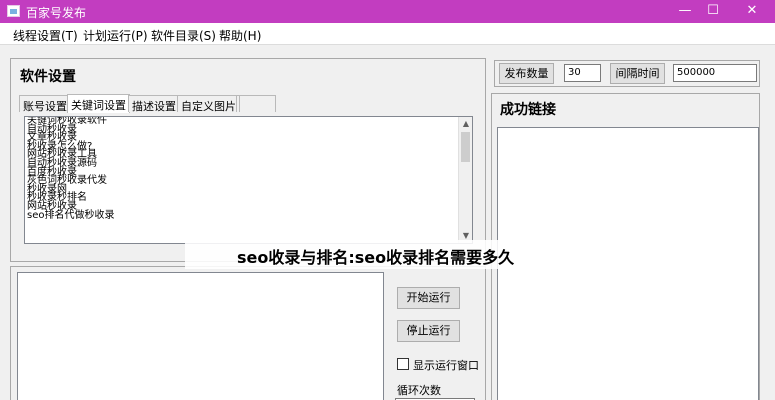  I want to click on maximize-button: ☐, so click(713, 11).